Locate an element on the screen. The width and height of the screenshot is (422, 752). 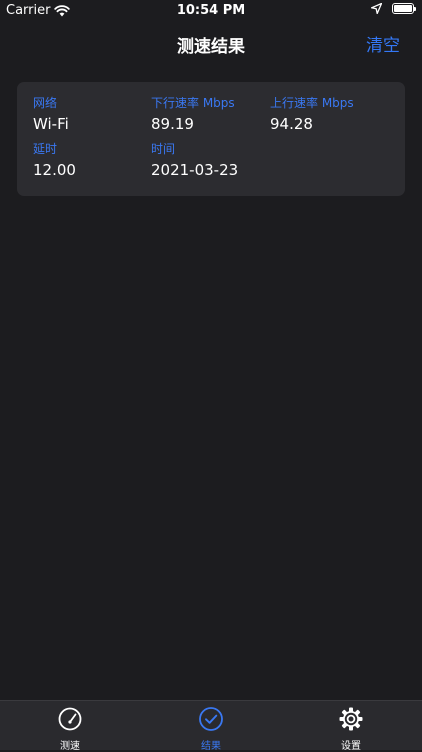
download-value: 89.19 is located at coordinates (172, 124).